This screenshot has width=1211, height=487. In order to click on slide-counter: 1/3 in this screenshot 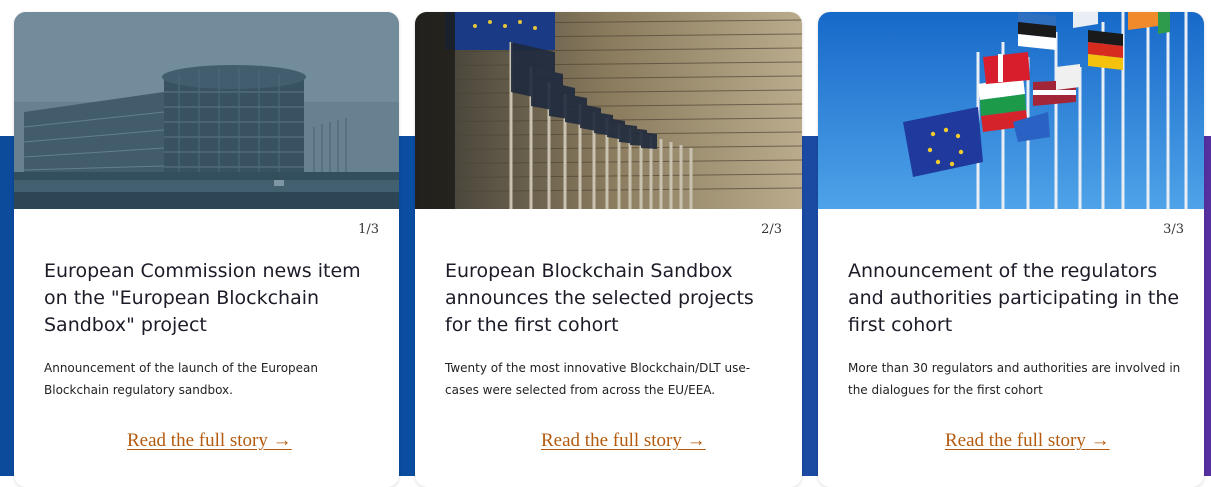, I will do `click(368, 229)`.